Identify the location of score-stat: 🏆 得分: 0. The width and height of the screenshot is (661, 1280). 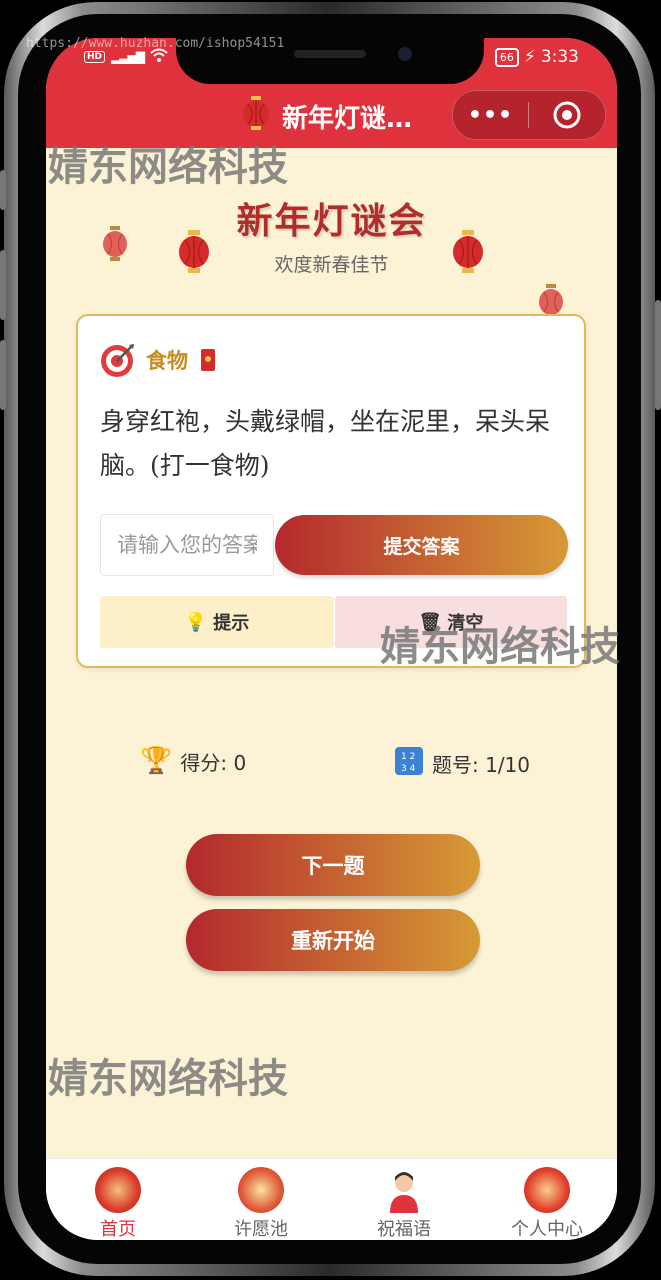
(193, 761).